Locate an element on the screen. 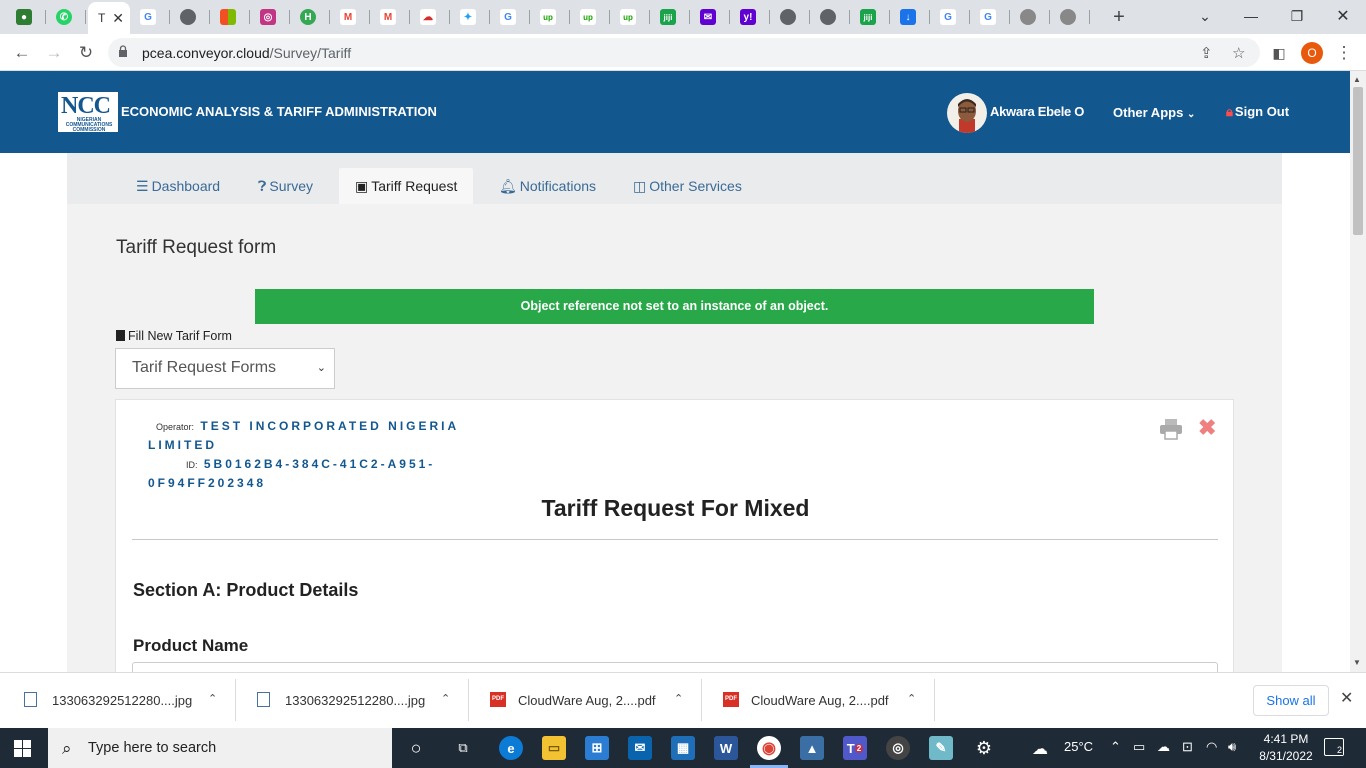 This screenshot has width=1366, height=768. tab-dashboard: ☰ Dashboard is located at coordinates (178, 186).